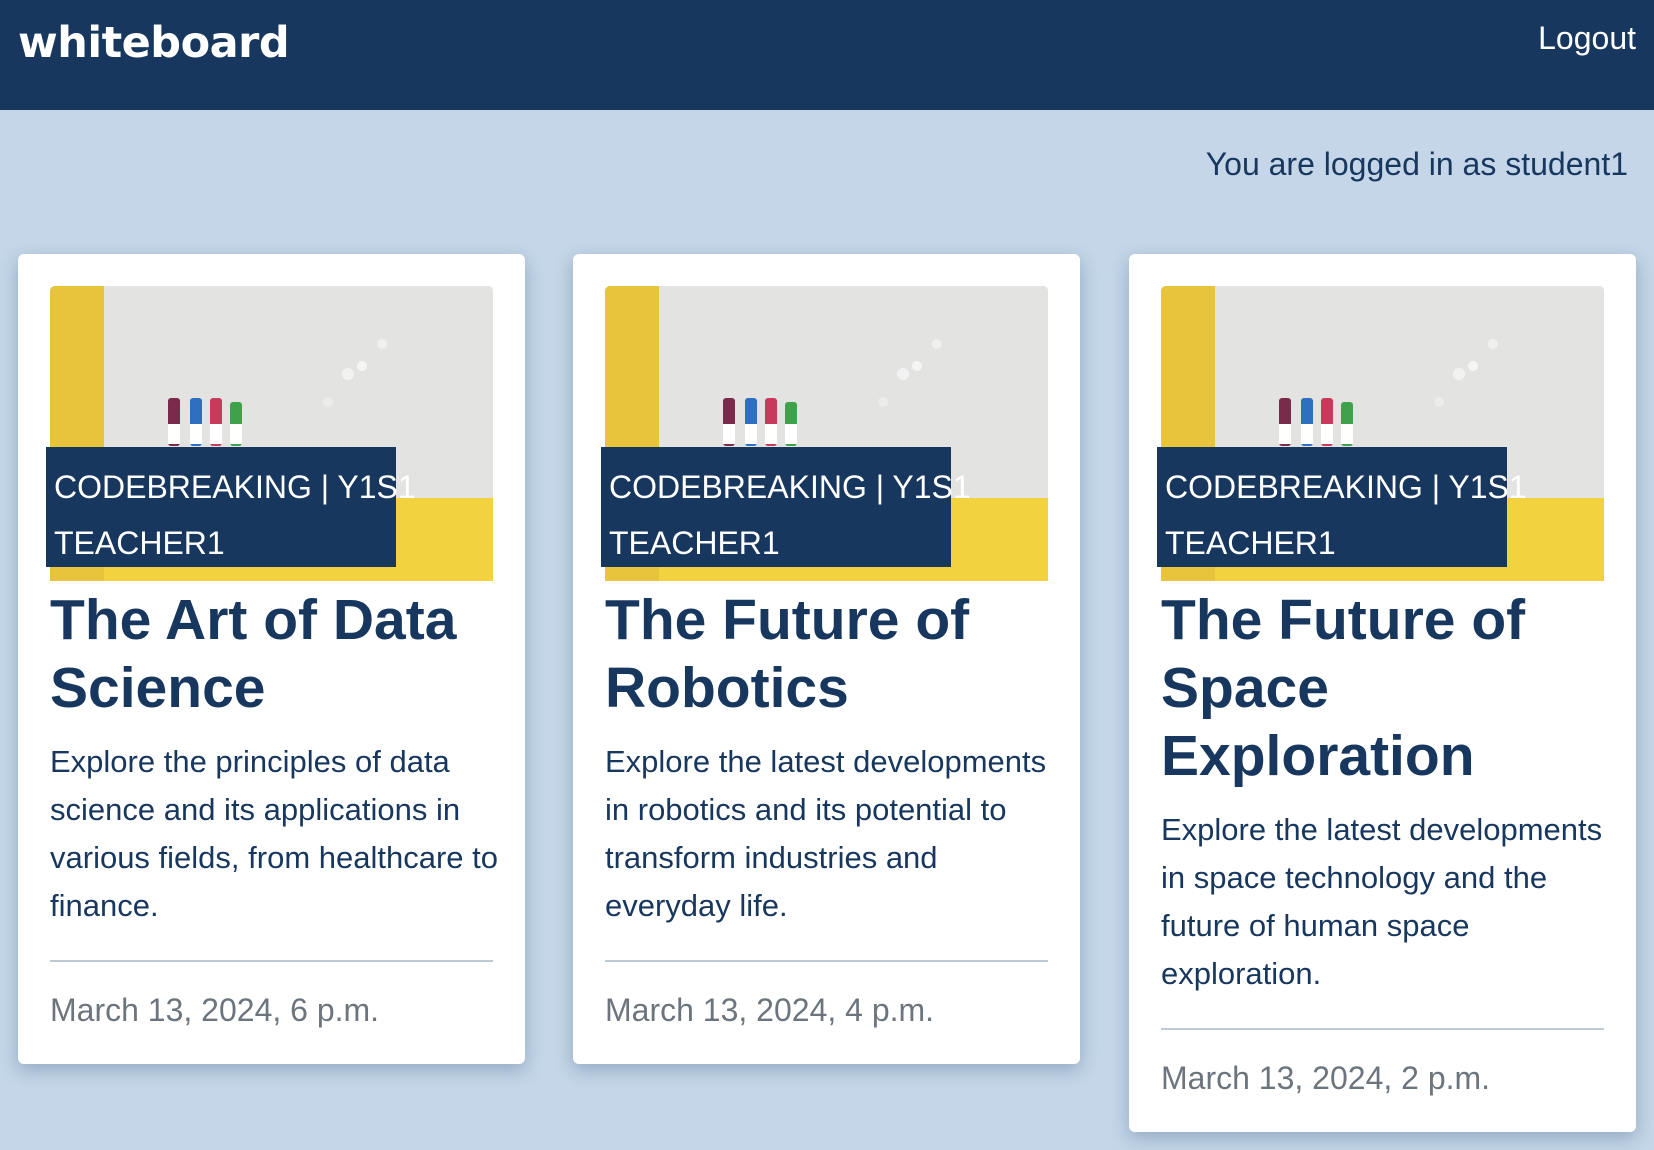 This screenshot has width=1654, height=1150. I want to click on card-title: The Art of Data Science, so click(275, 654).